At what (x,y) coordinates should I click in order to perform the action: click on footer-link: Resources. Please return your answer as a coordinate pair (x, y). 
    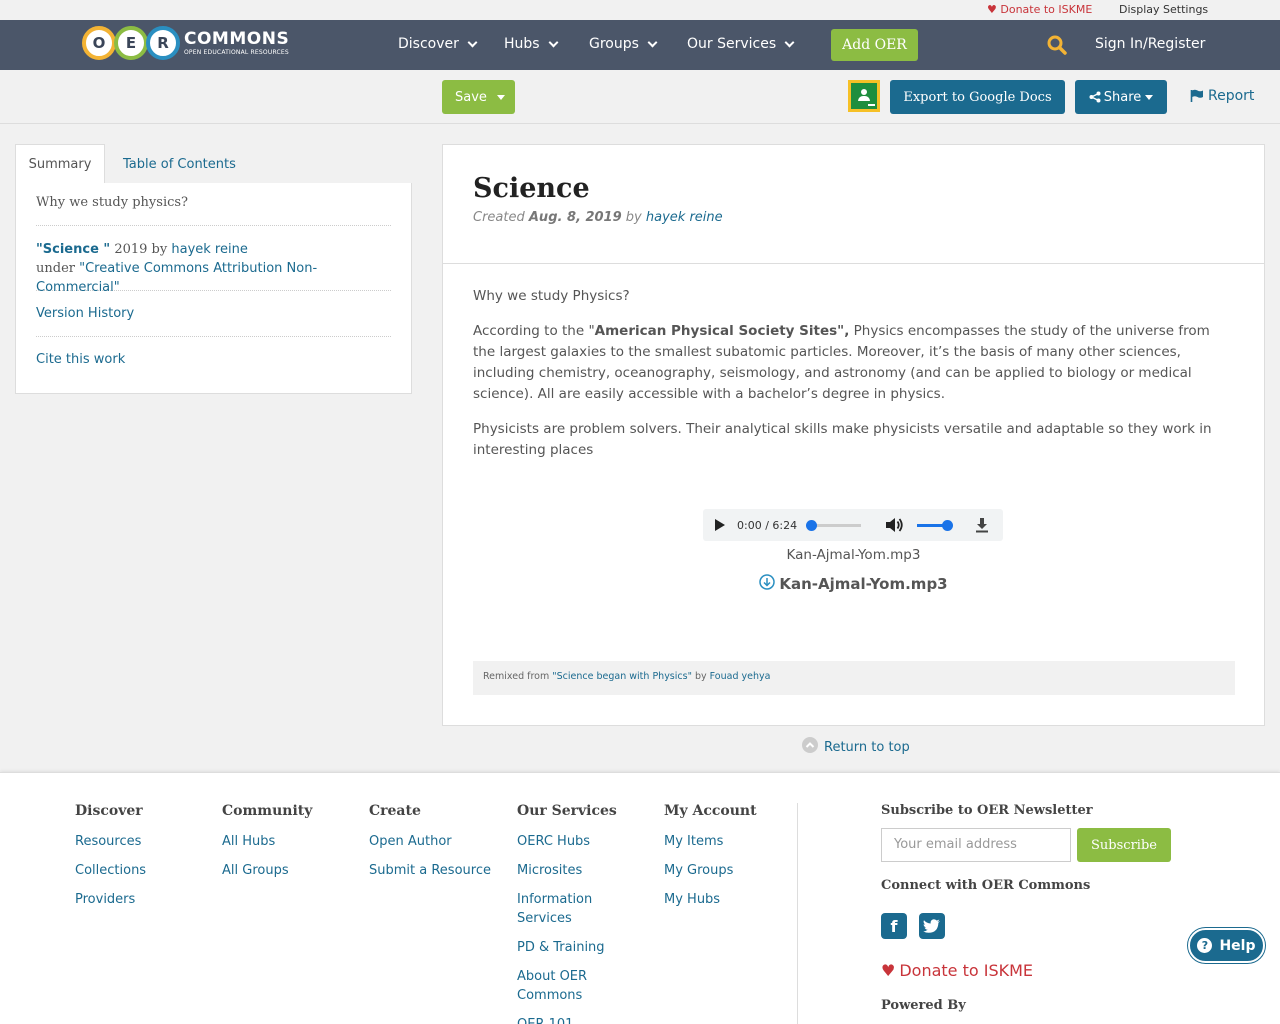
    Looking at the image, I should click on (140, 841).